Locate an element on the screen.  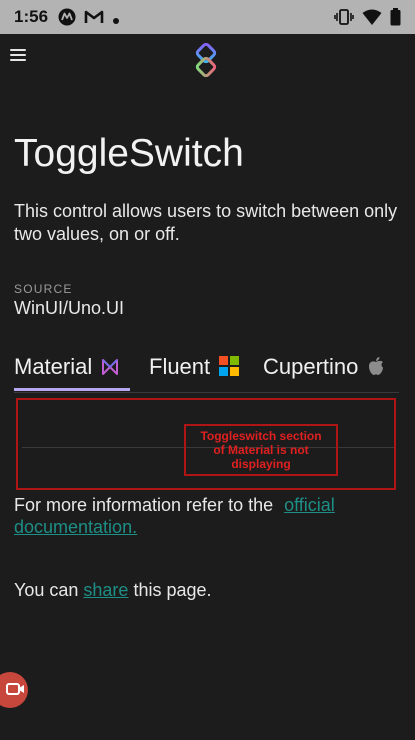
design-tabs: Material Fluent Cupertino is located at coordinates (206, 371).